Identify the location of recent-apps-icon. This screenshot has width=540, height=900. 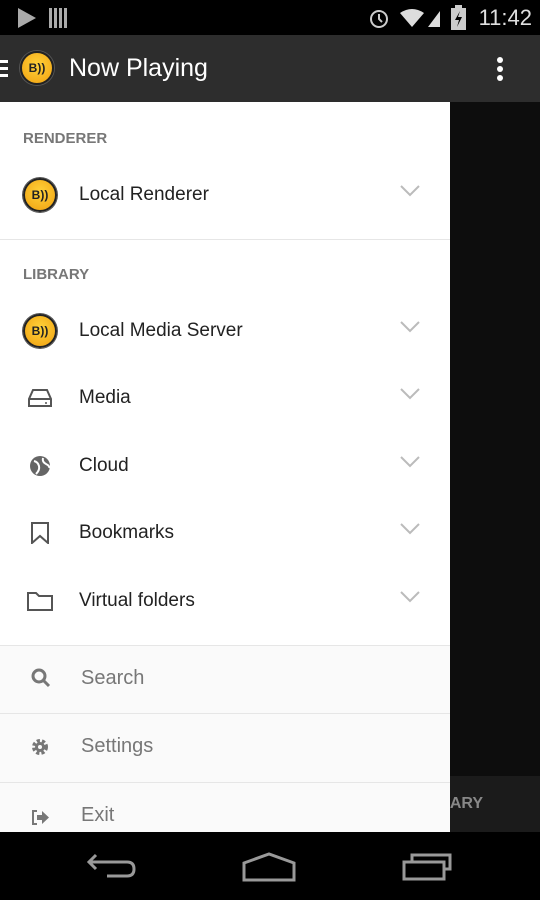
(428, 867).